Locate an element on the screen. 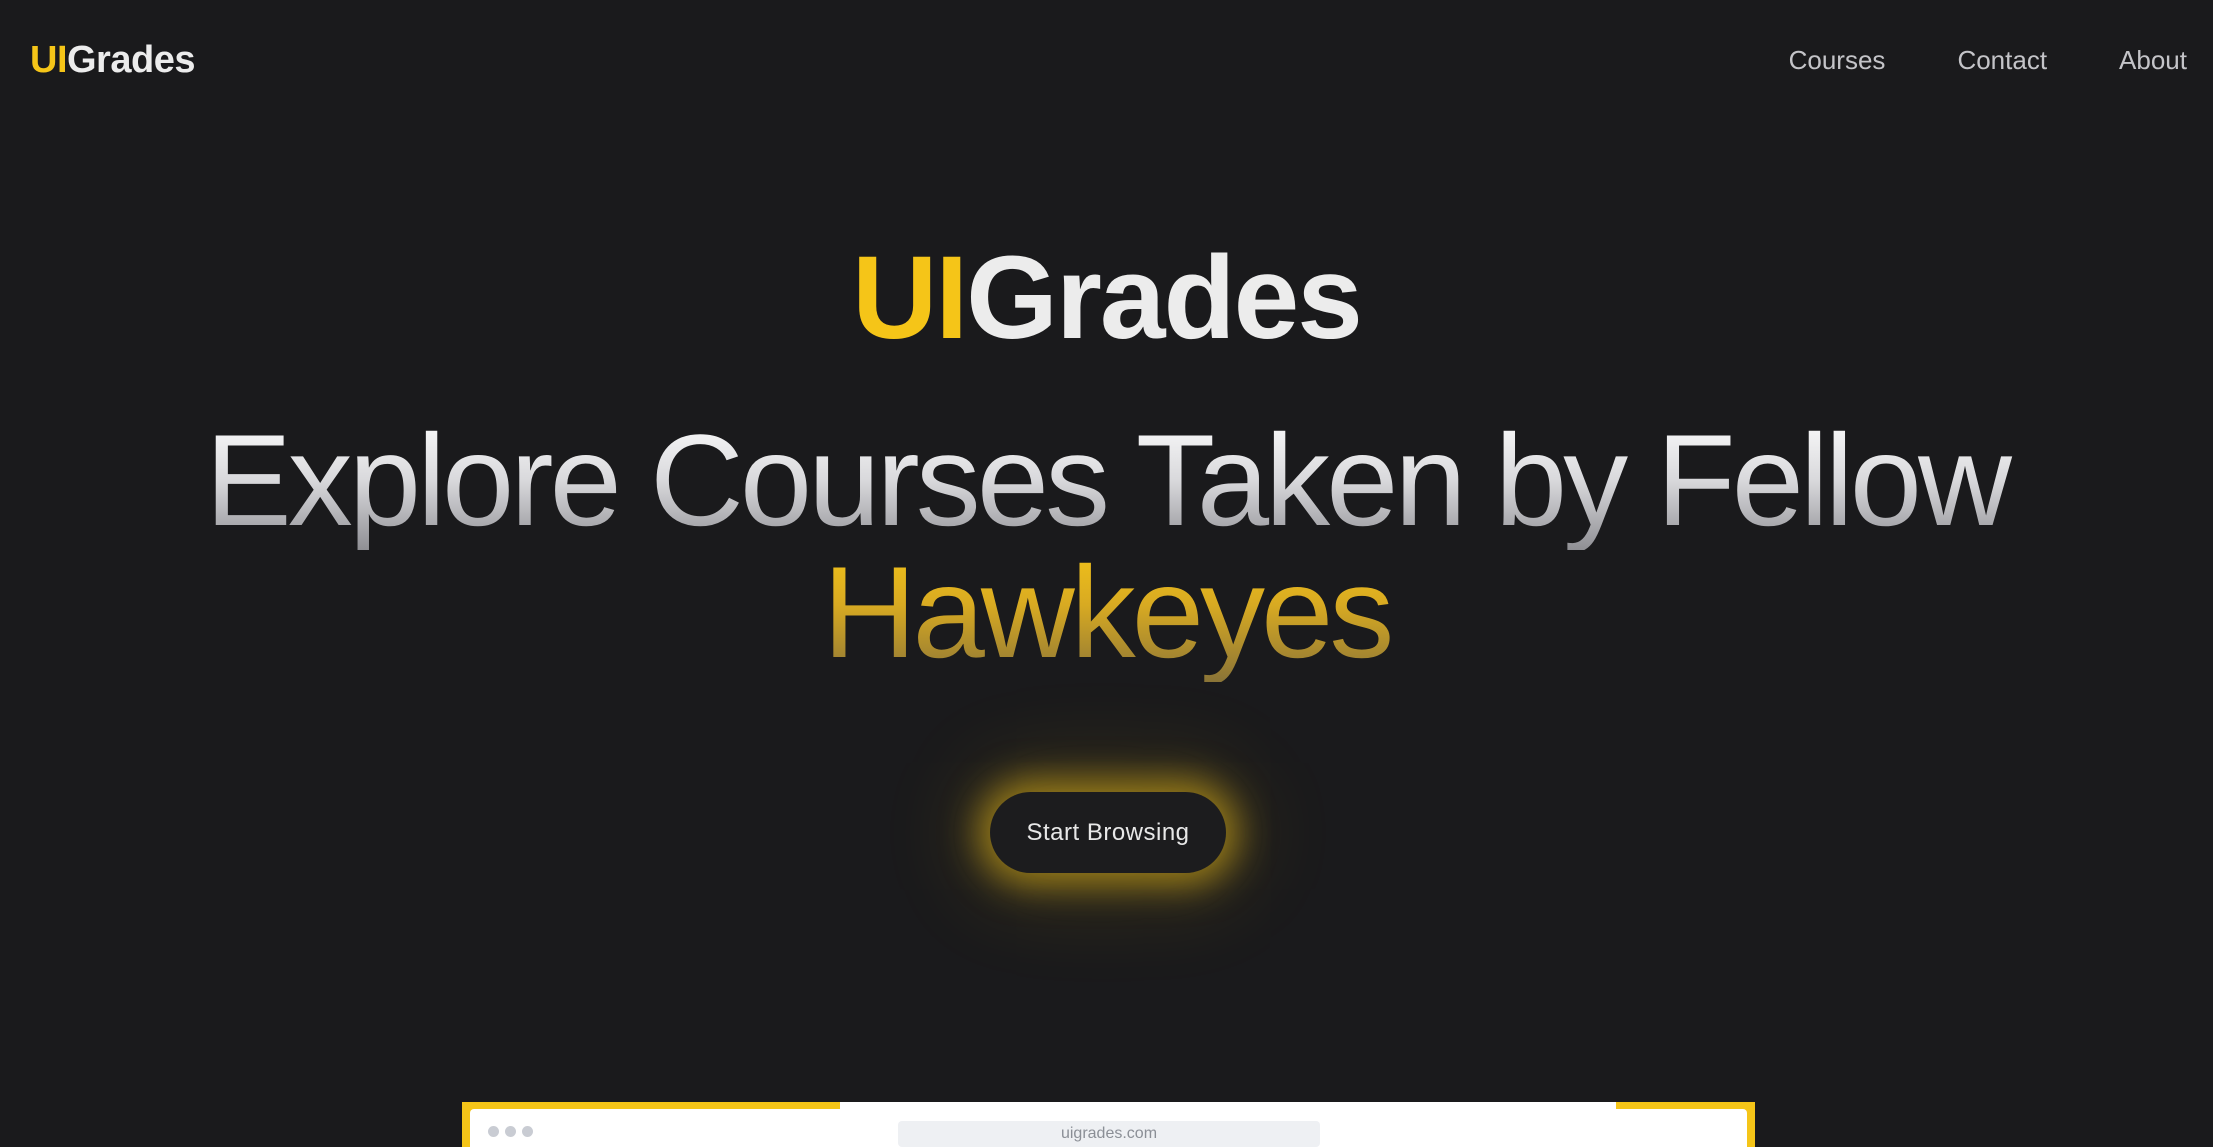 The height and width of the screenshot is (1147, 2213). nav-links: Courses Contact About is located at coordinates (1988, 60).